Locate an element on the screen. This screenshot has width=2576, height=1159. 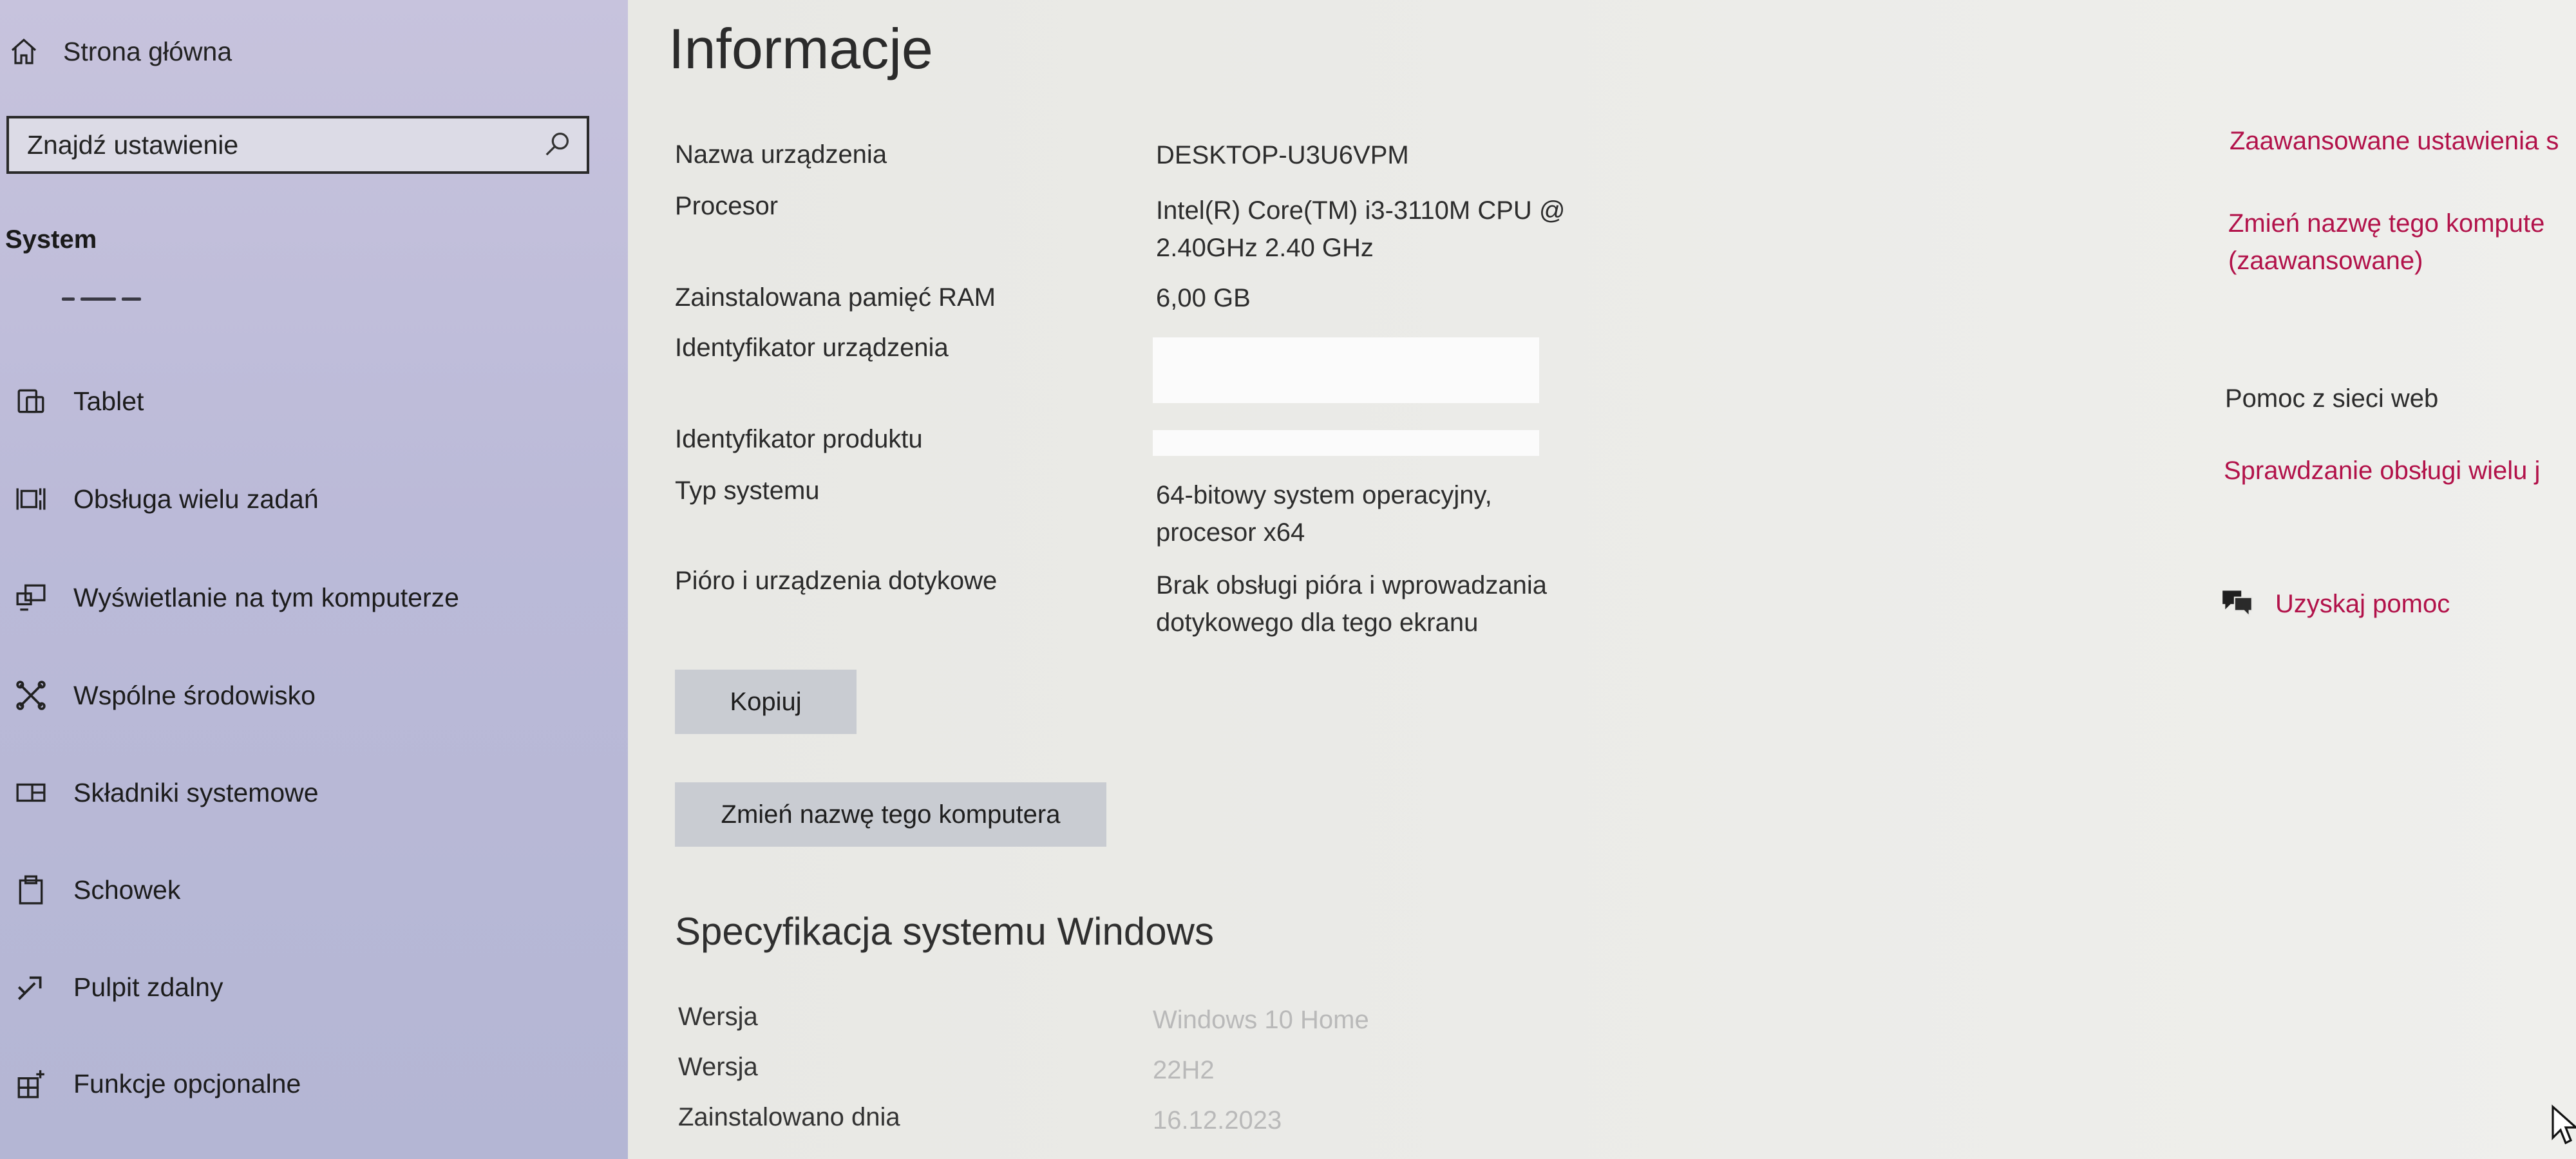
system-type-line1: 64-bitowy system operacyjny, is located at coordinates (1324, 495).